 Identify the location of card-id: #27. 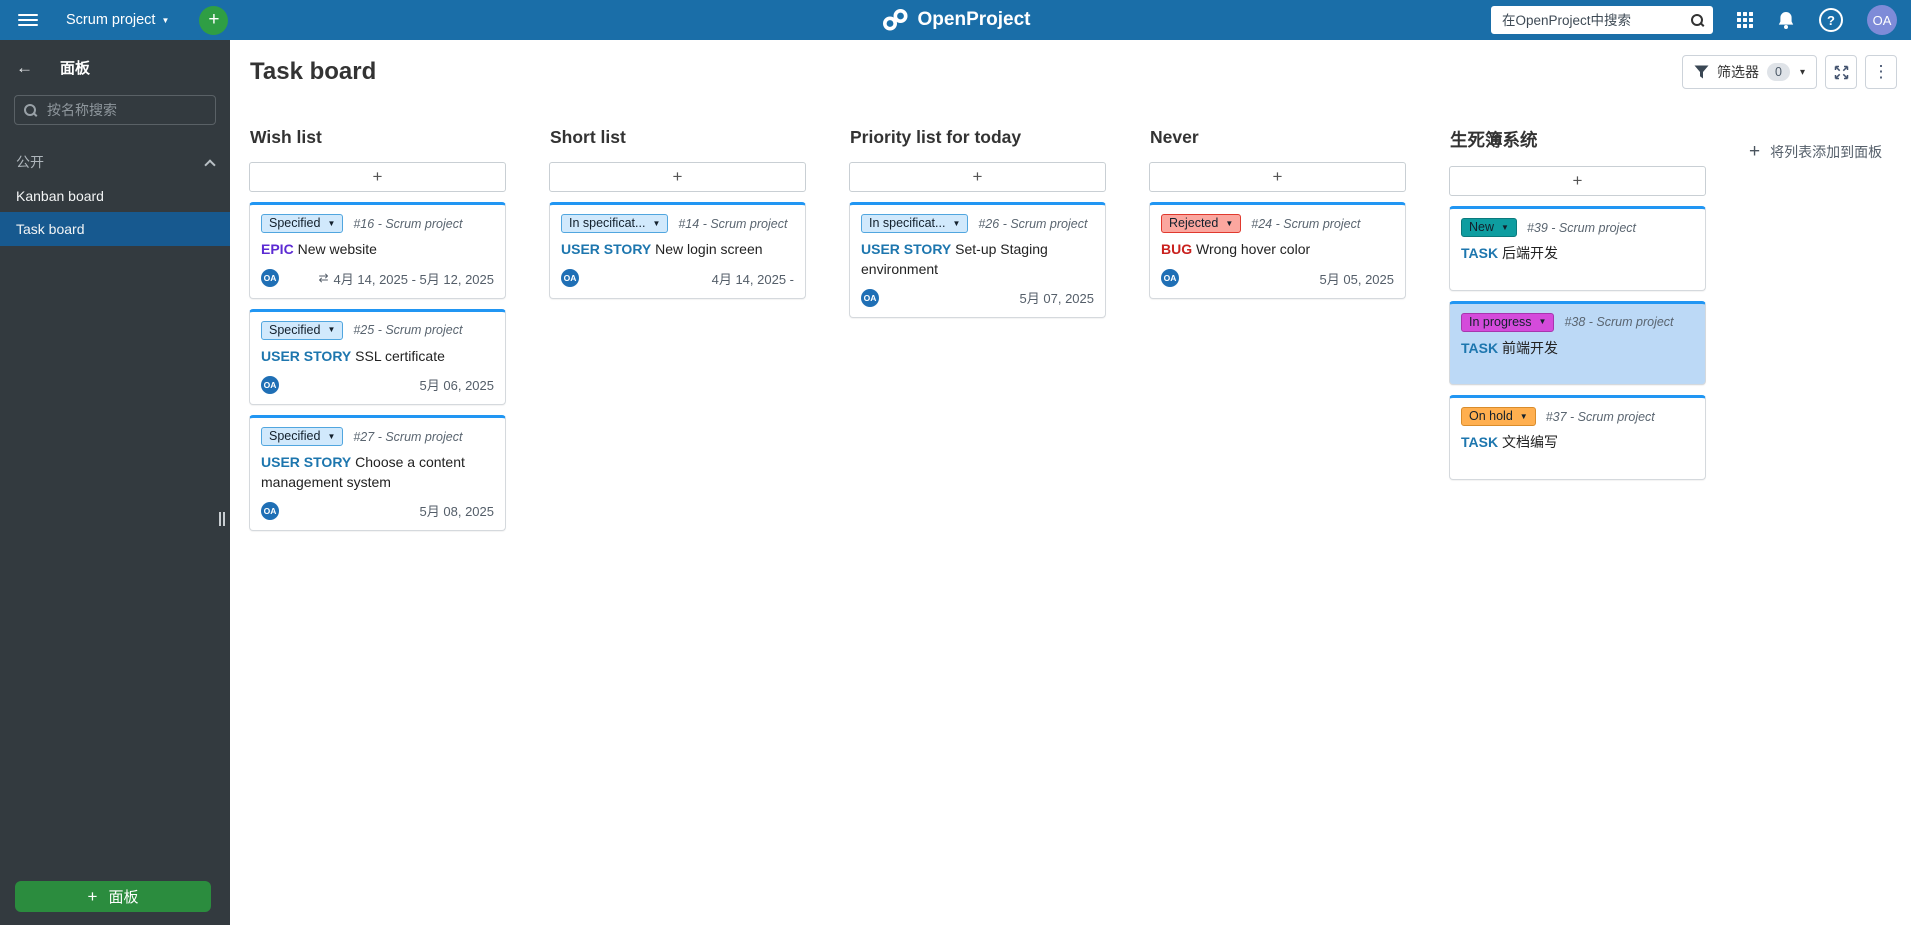
(364, 436).